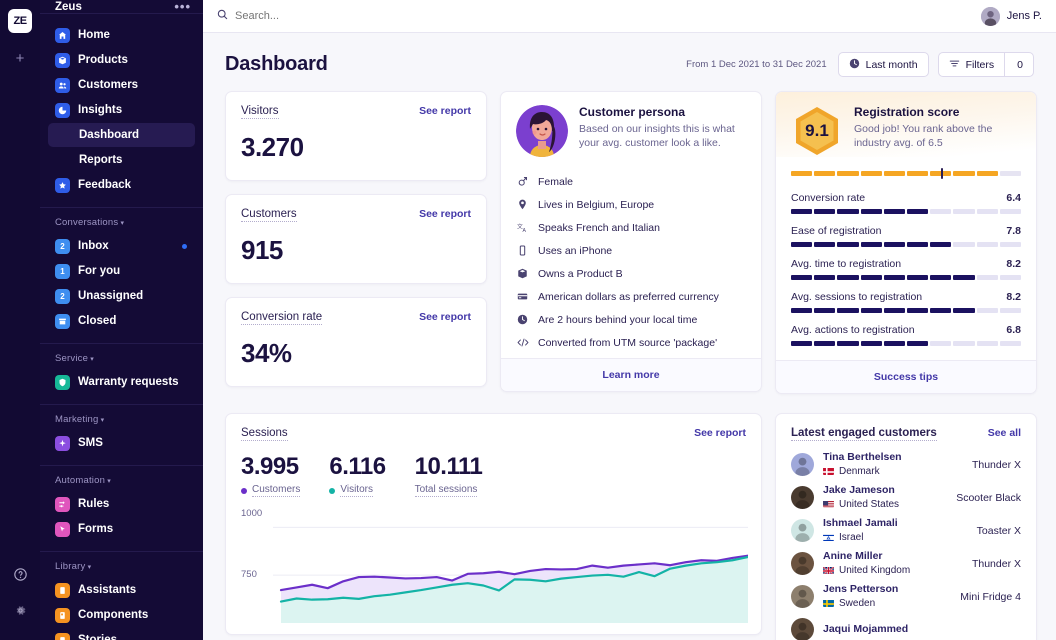  Describe the element at coordinates (121, 529) in the screenshot. I see `sidebar-item-forms: Forms` at that location.